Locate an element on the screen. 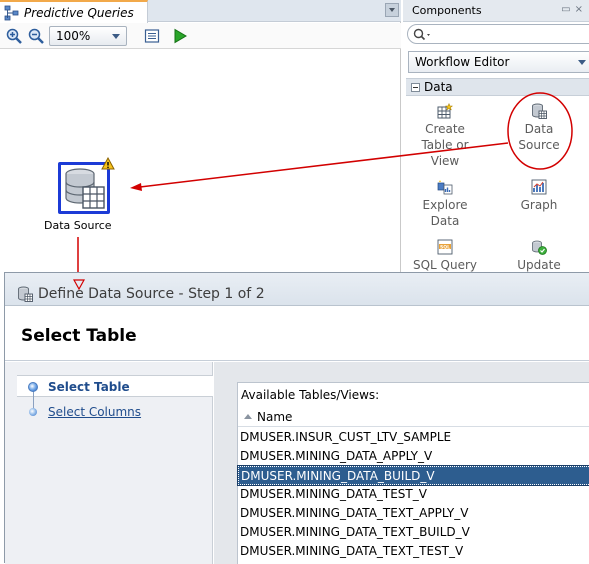  data-section-label: Data is located at coordinates (438, 87).